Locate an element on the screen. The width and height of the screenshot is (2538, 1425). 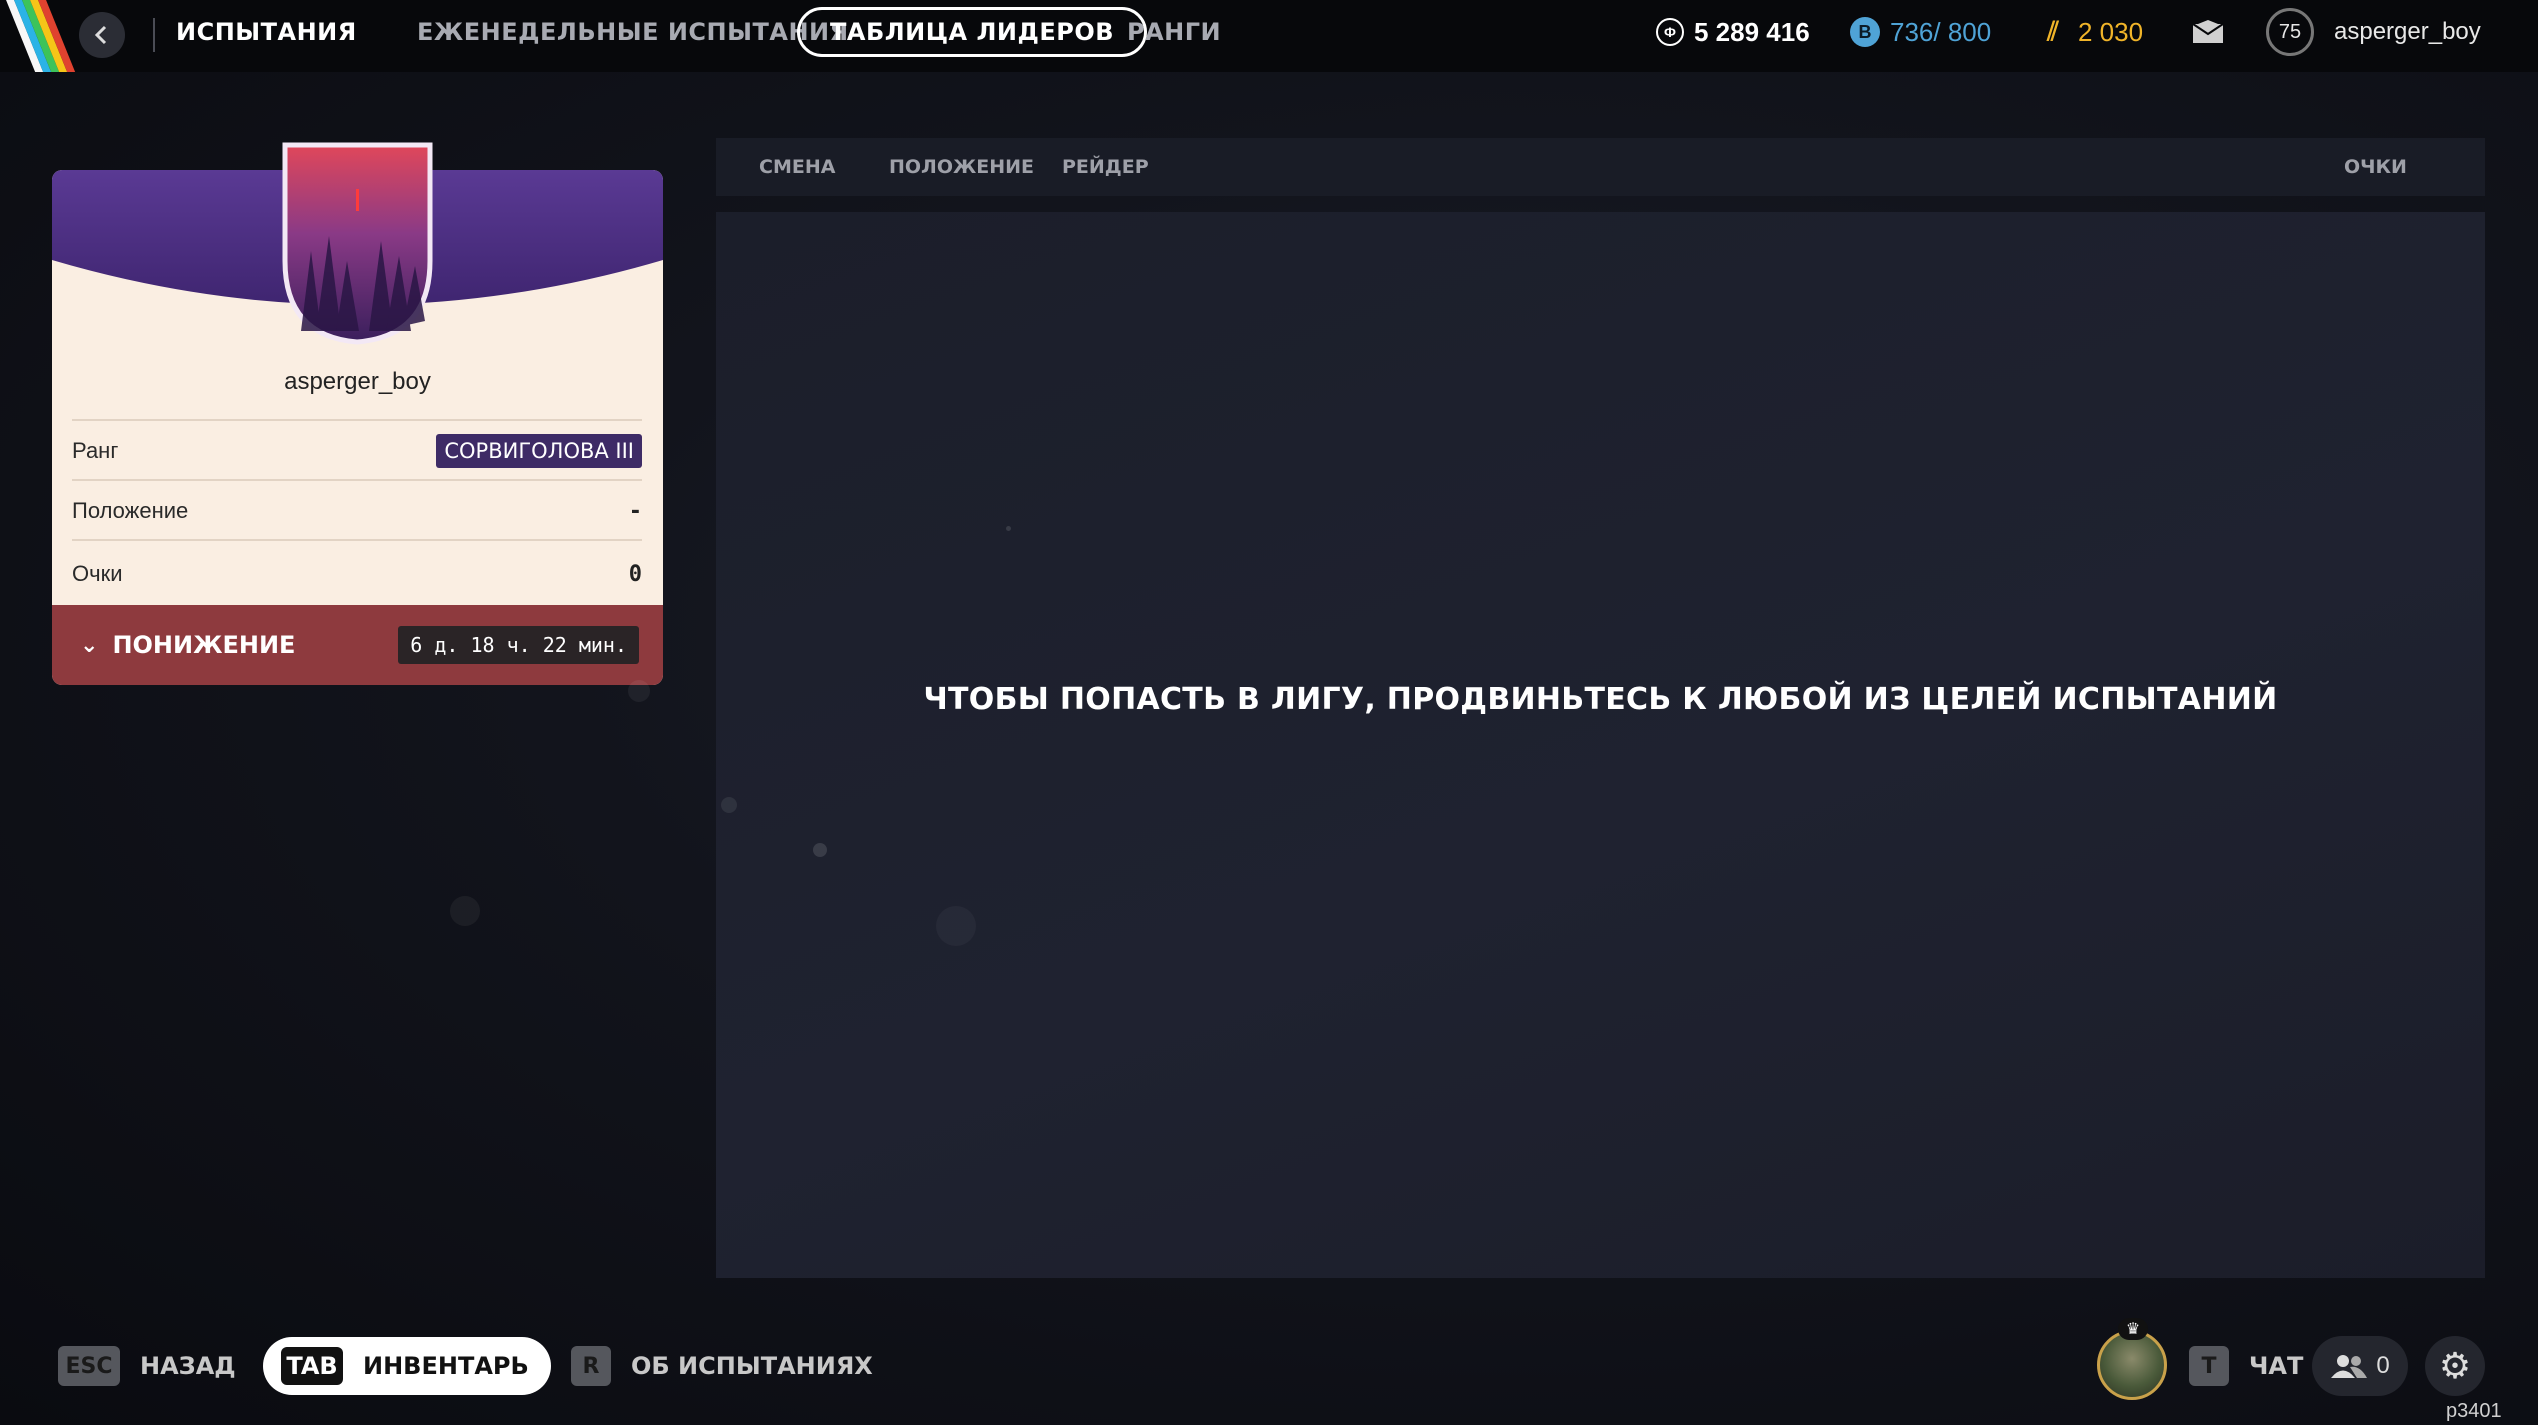
t-key: T is located at coordinates (2209, 1366).